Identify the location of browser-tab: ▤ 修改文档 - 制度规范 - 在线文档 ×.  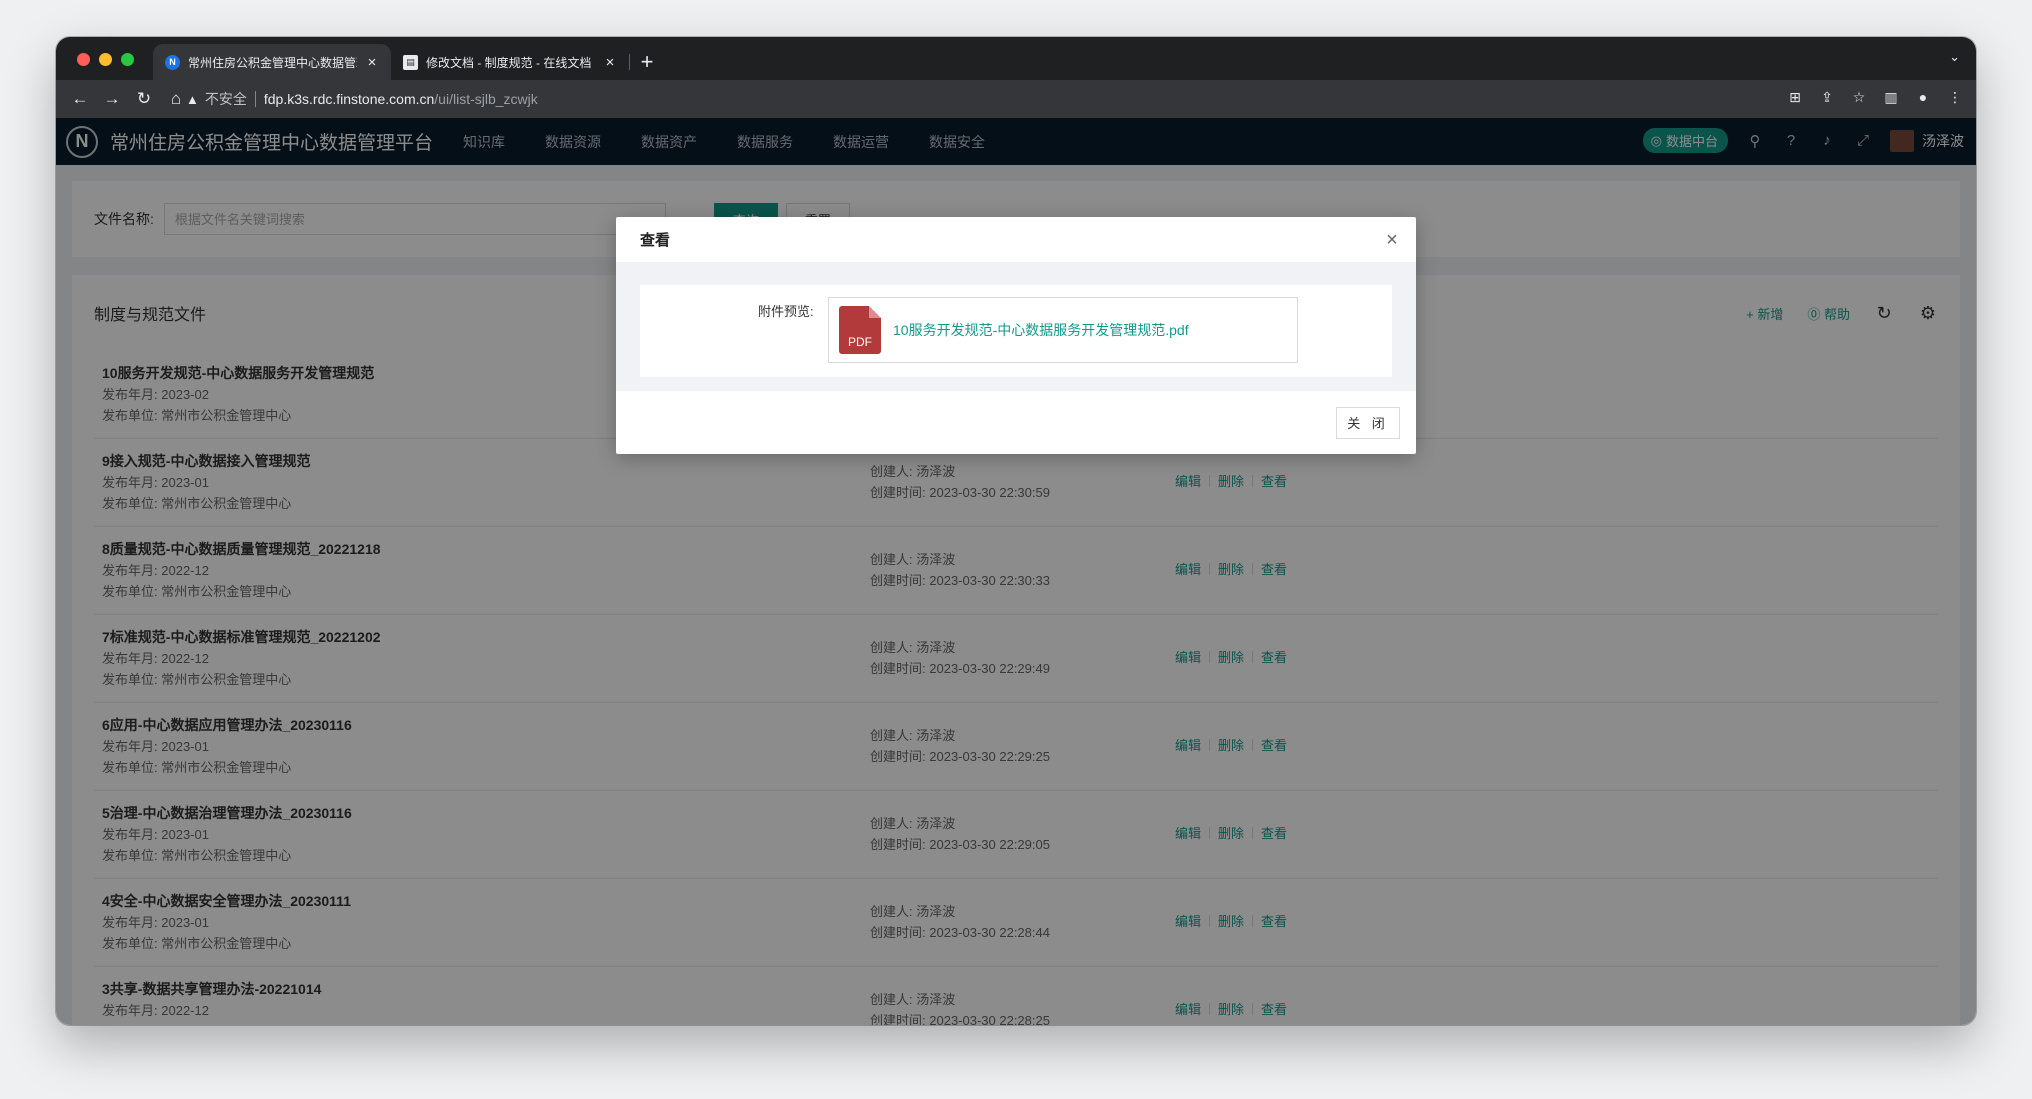
(510, 62).